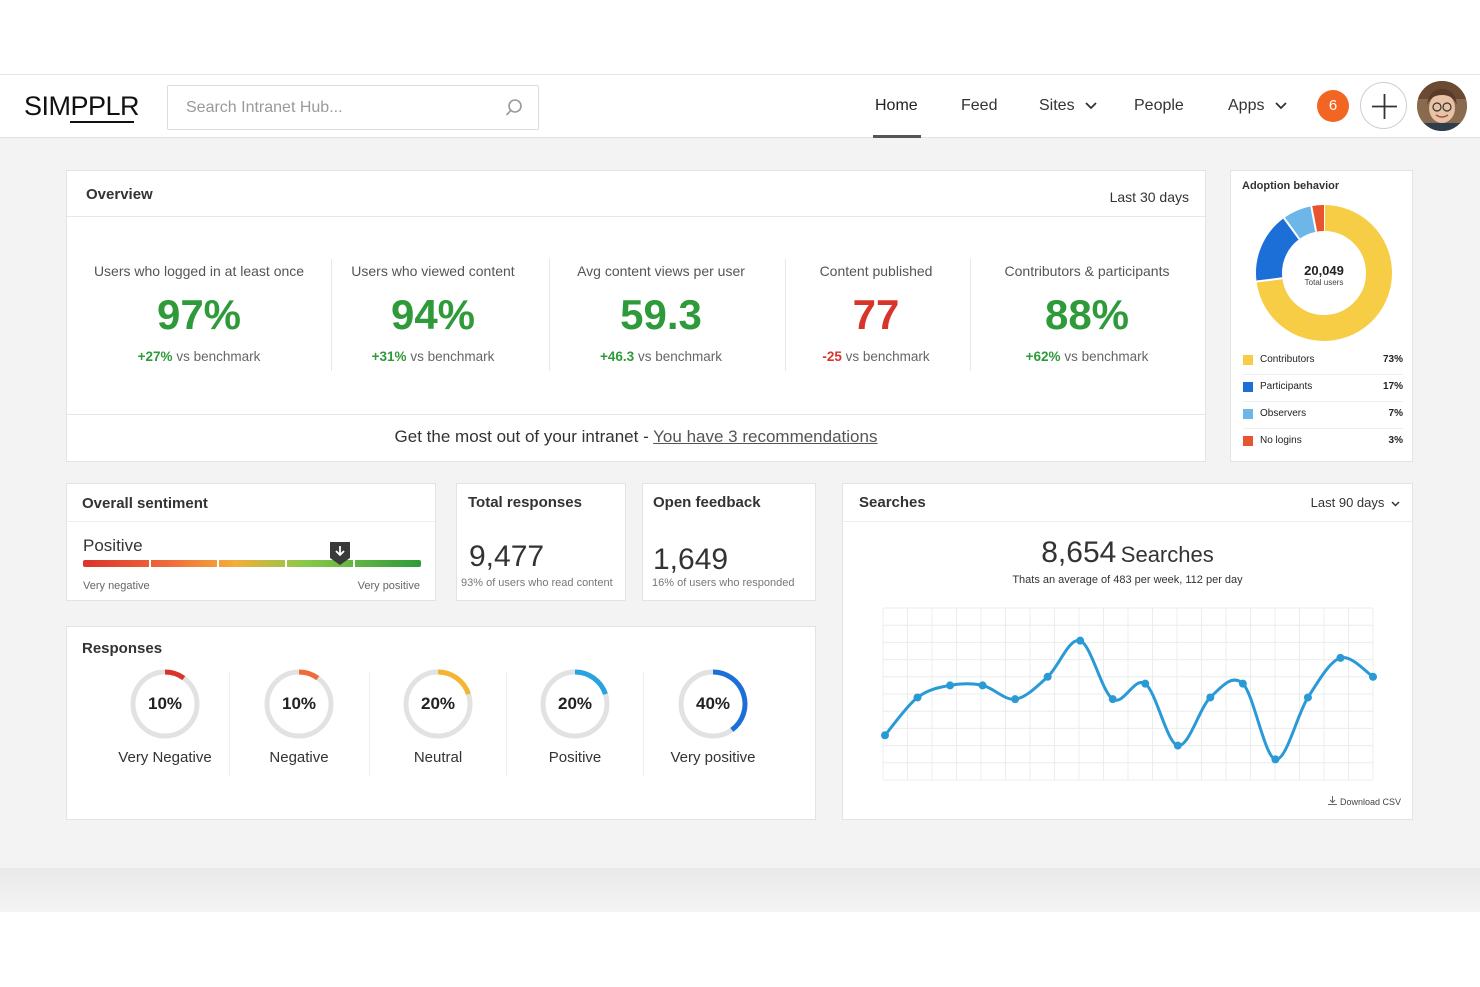  What do you see at coordinates (765, 436) in the screenshot?
I see `recommendations-link: You have 3 recommendations` at bounding box center [765, 436].